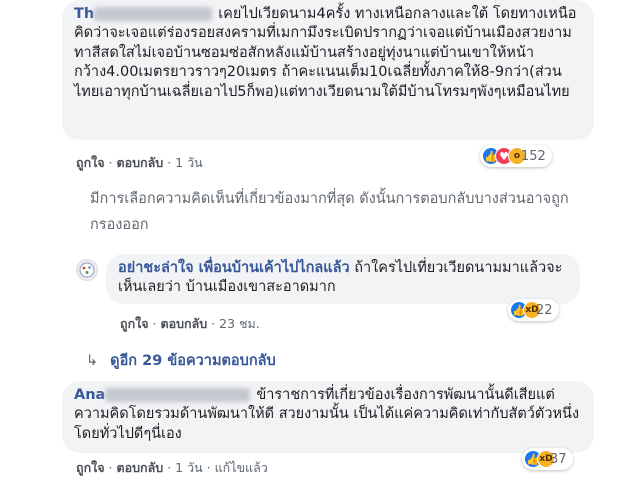  What do you see at coordinates (547, 459) in the screenshot?
I see `reaction-summary: 👍 xD 37` at bounding box center [547, 459].